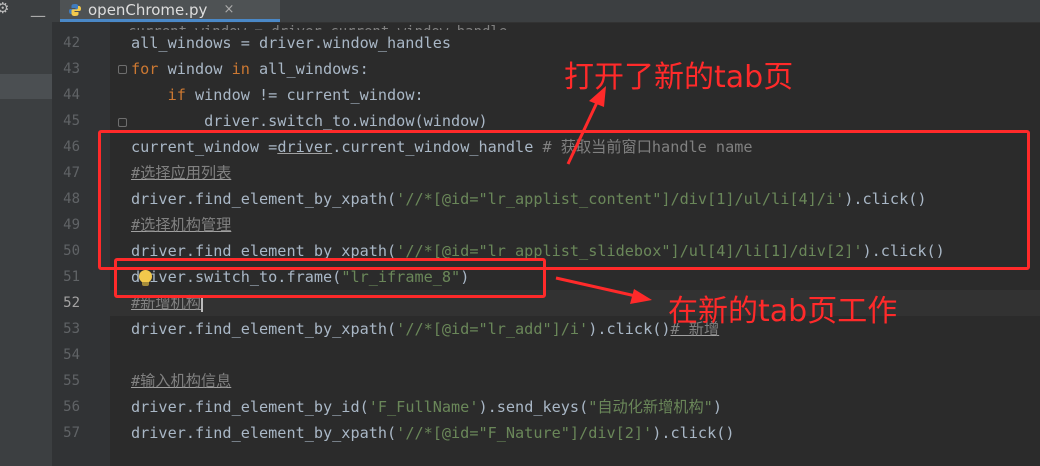 This screenshot has width=1040, height=466. I want to click on annotation-new-tab-opened: 打开了新的tab页, so click(679, 77).